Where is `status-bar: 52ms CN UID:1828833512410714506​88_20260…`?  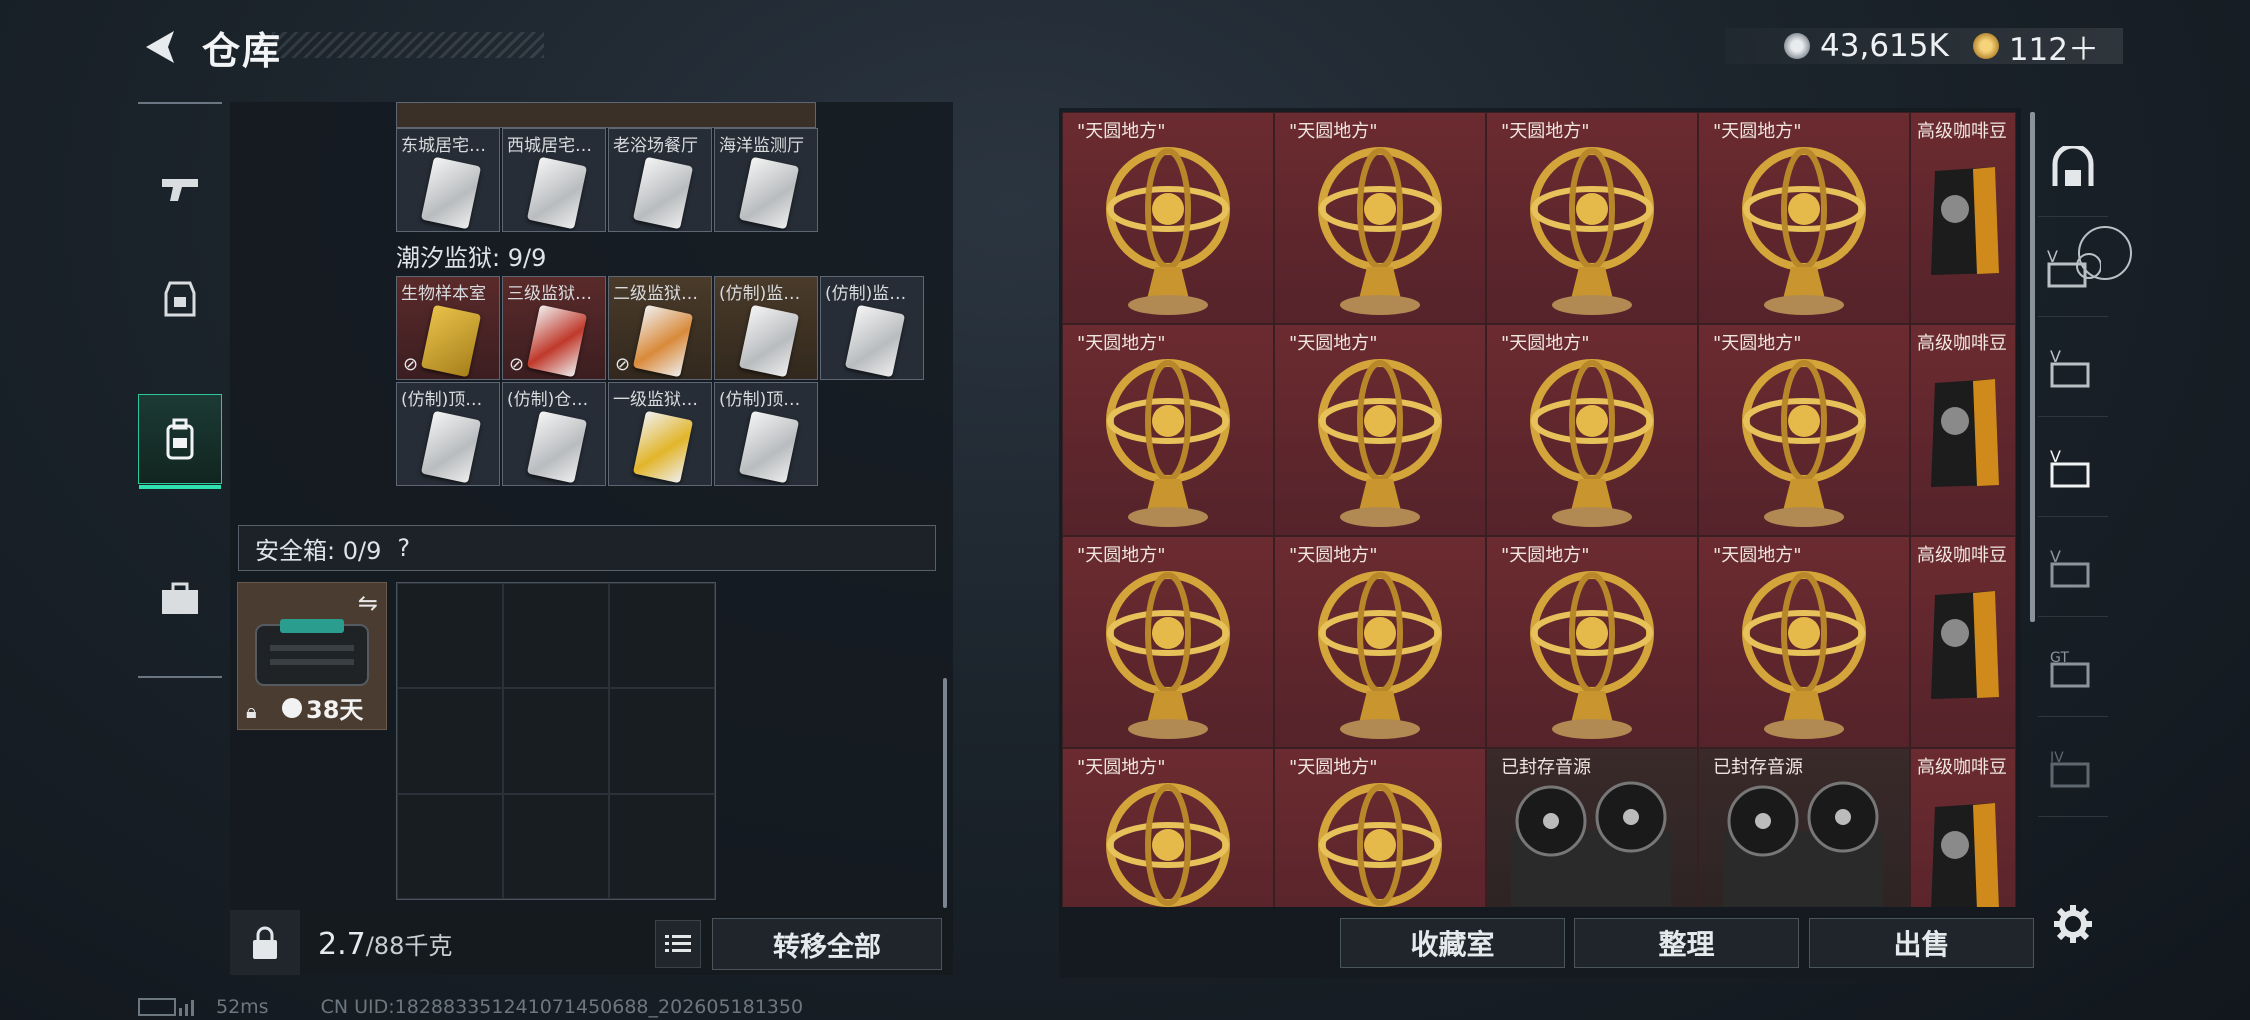
status-bar: 52ms CN UID:1828833512410714506​88_20260… is located at coordinates (470, 1007).